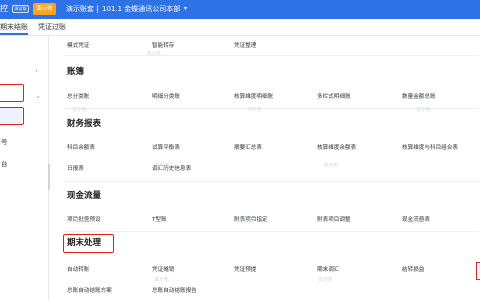 This screenshot has height=300, width=480. Describe the element at coordinates (240, 27) in the screenshot. I see `tab-bar: 期末结账 凭证过账` at that location.